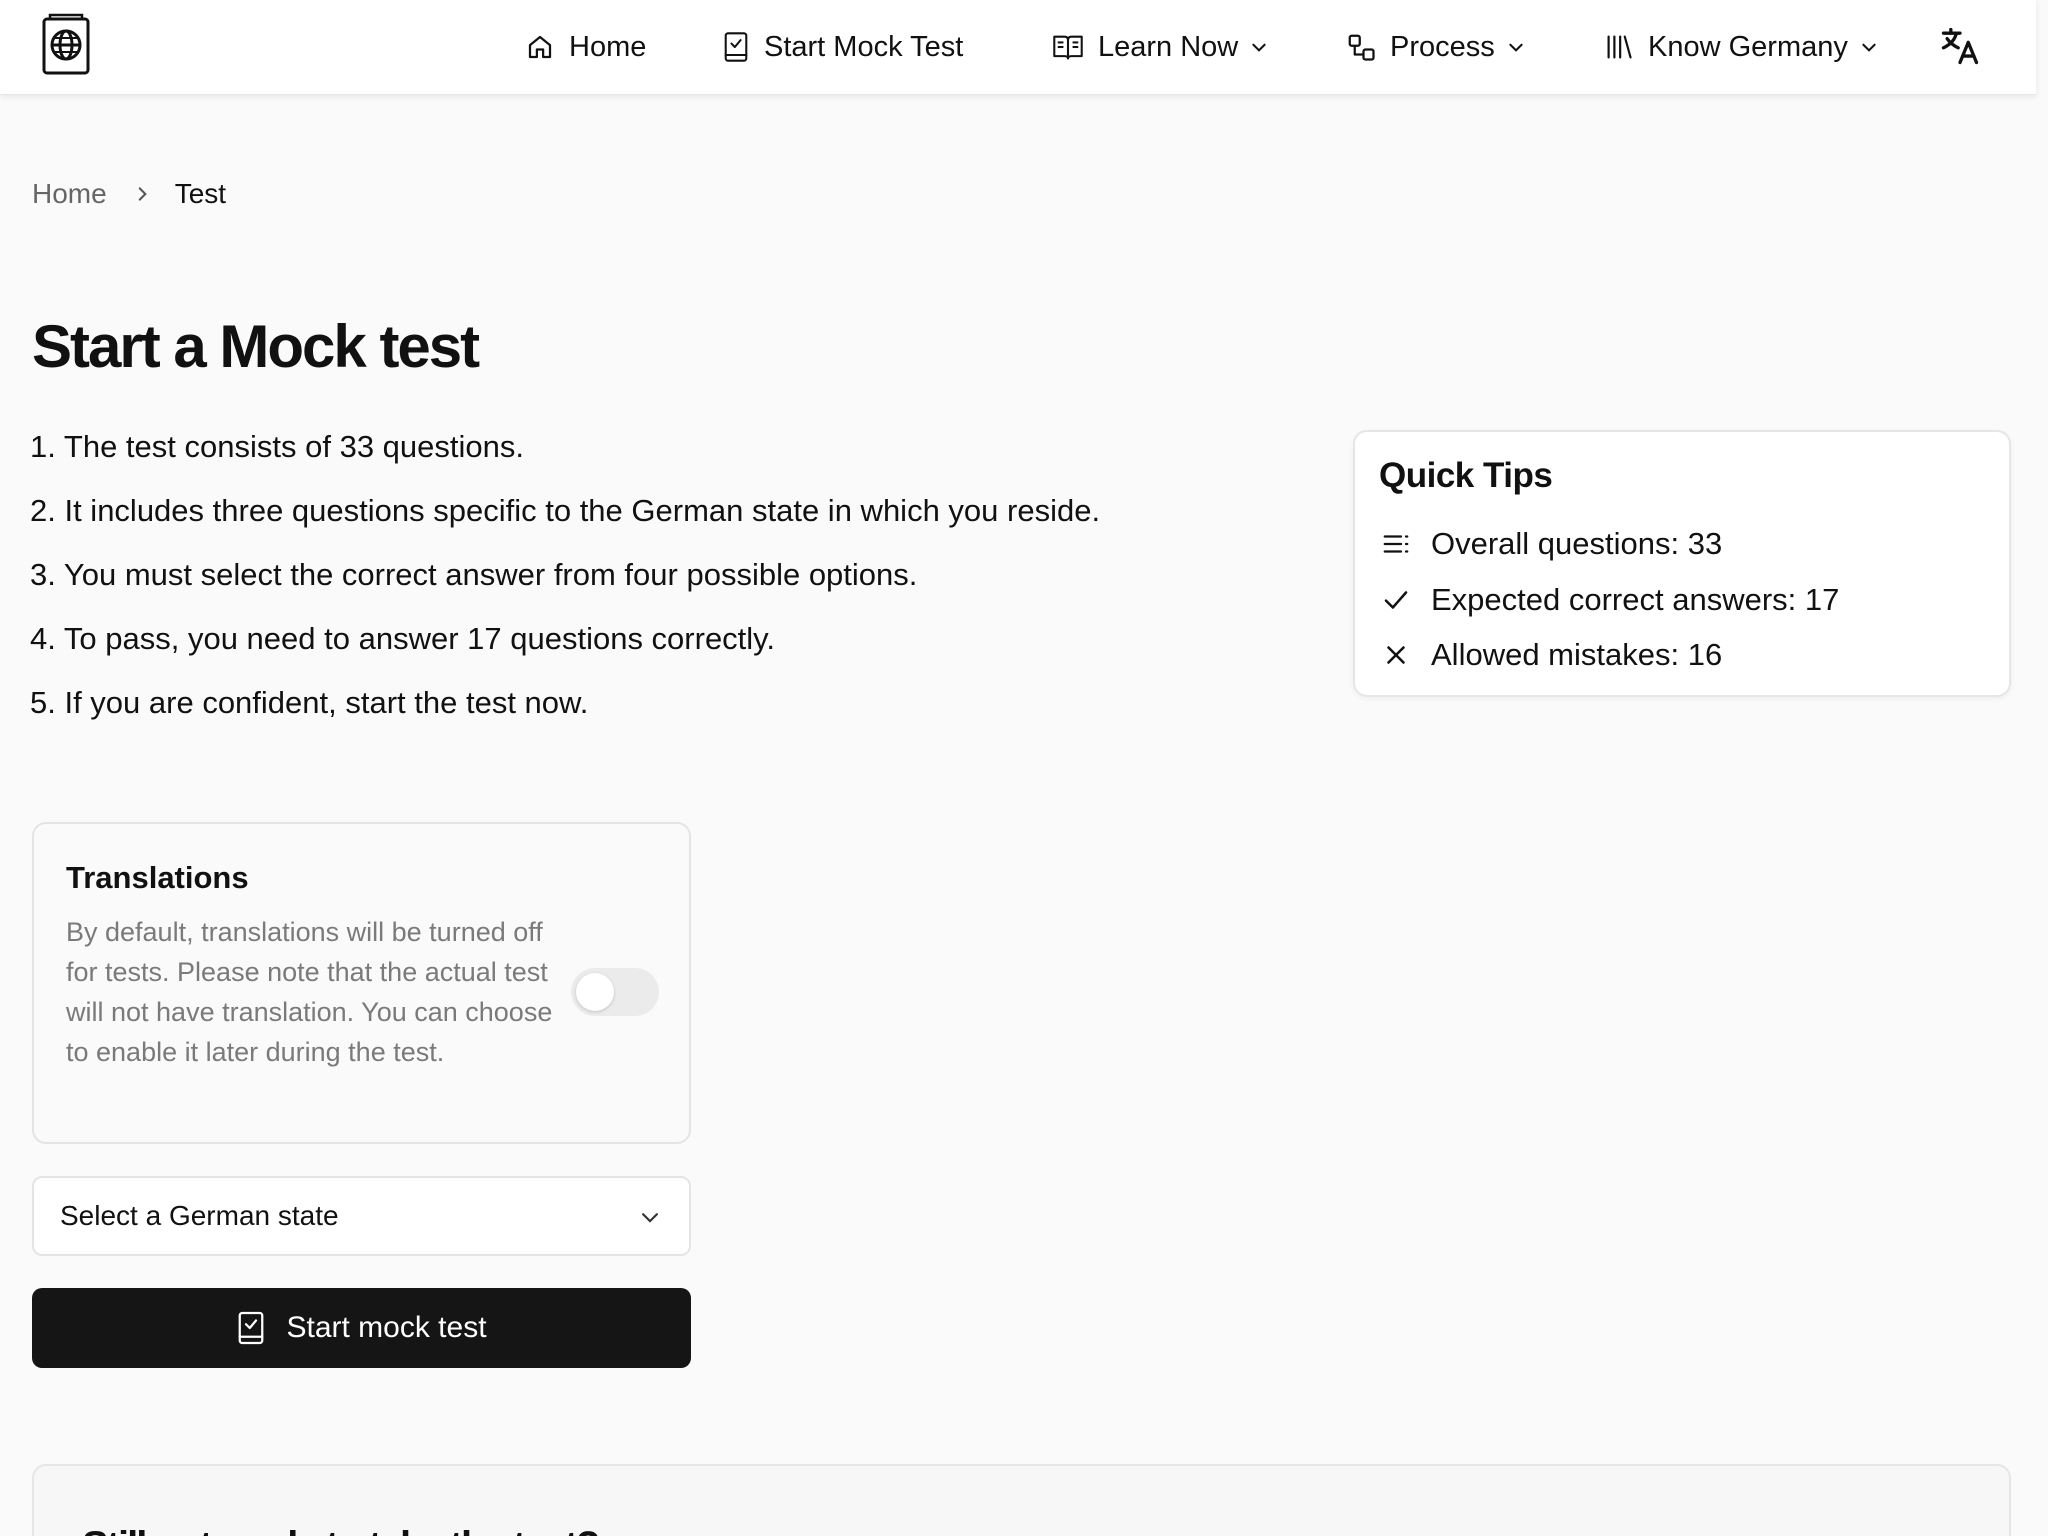 The image size is (2048, 1536). What do you see at coordinates (1068, 47) in the screenshot?
I see `open-book-icon` at bounding box center [1068, 47].